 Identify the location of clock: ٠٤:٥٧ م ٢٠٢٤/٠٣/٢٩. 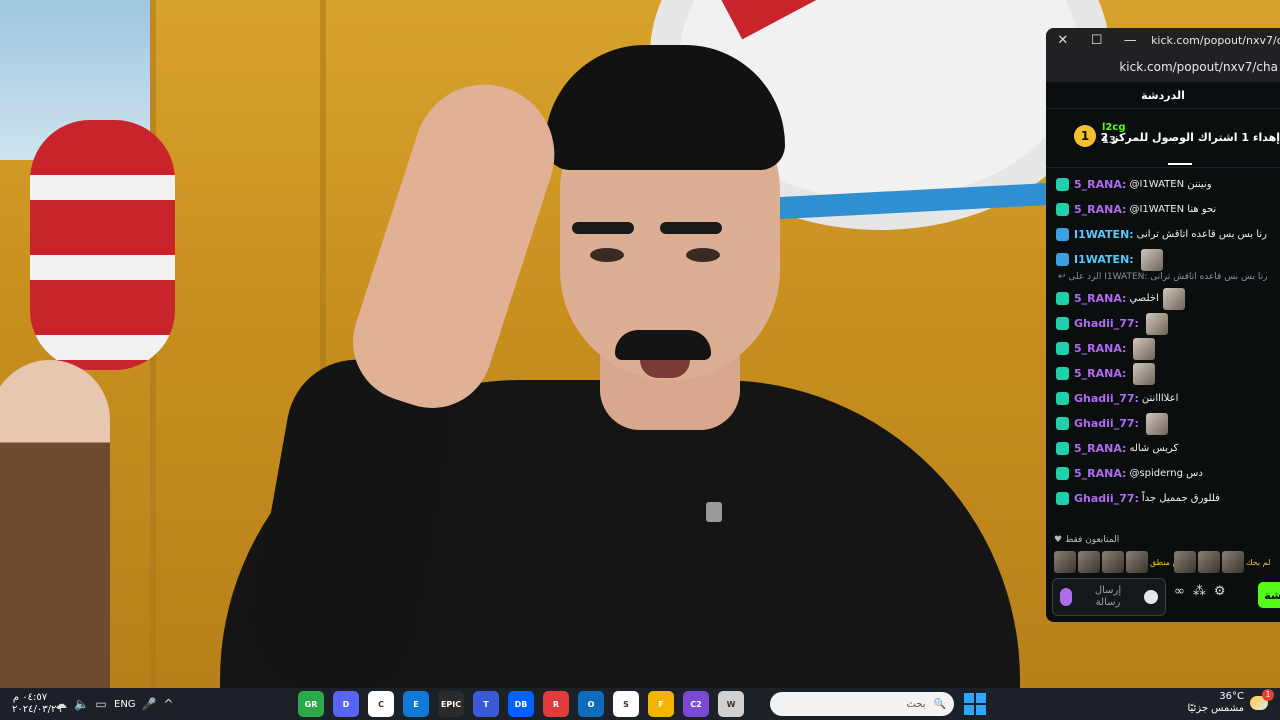
(37, 704).